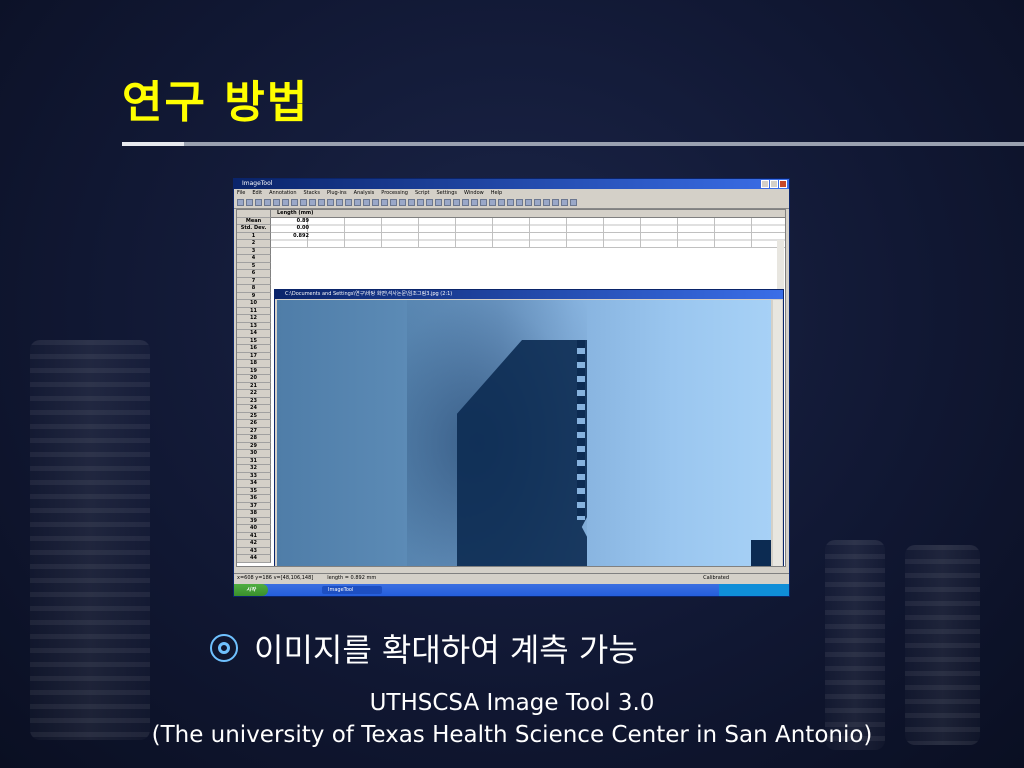  I want to click on row-header: 12, so click(254, 319).